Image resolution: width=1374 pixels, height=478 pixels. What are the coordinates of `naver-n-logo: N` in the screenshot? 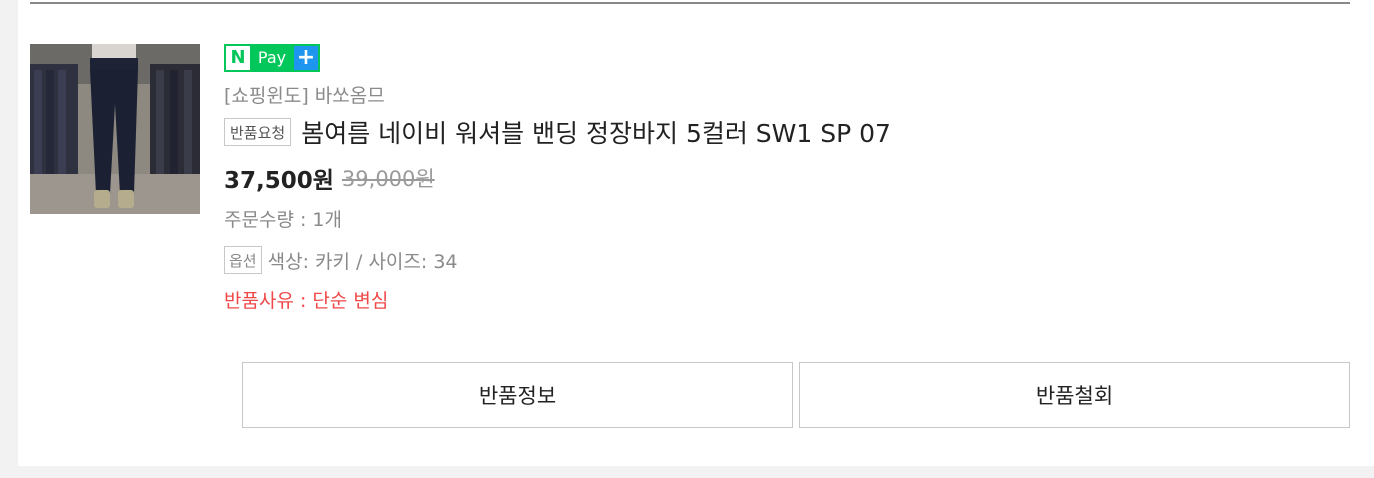 It's located at (238, 58).